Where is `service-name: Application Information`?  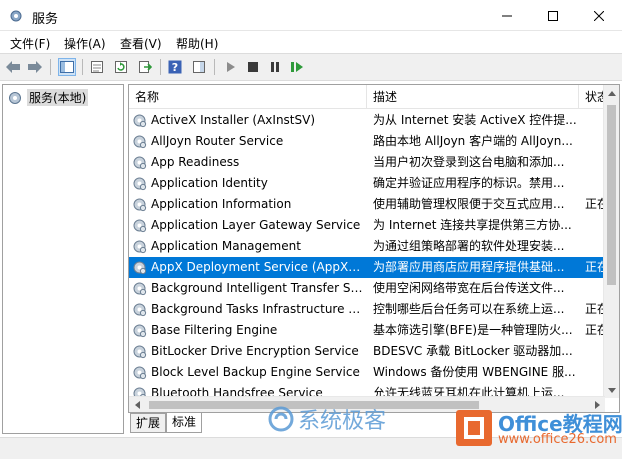
service-name: Application Information is located at coordinates (221, 204).